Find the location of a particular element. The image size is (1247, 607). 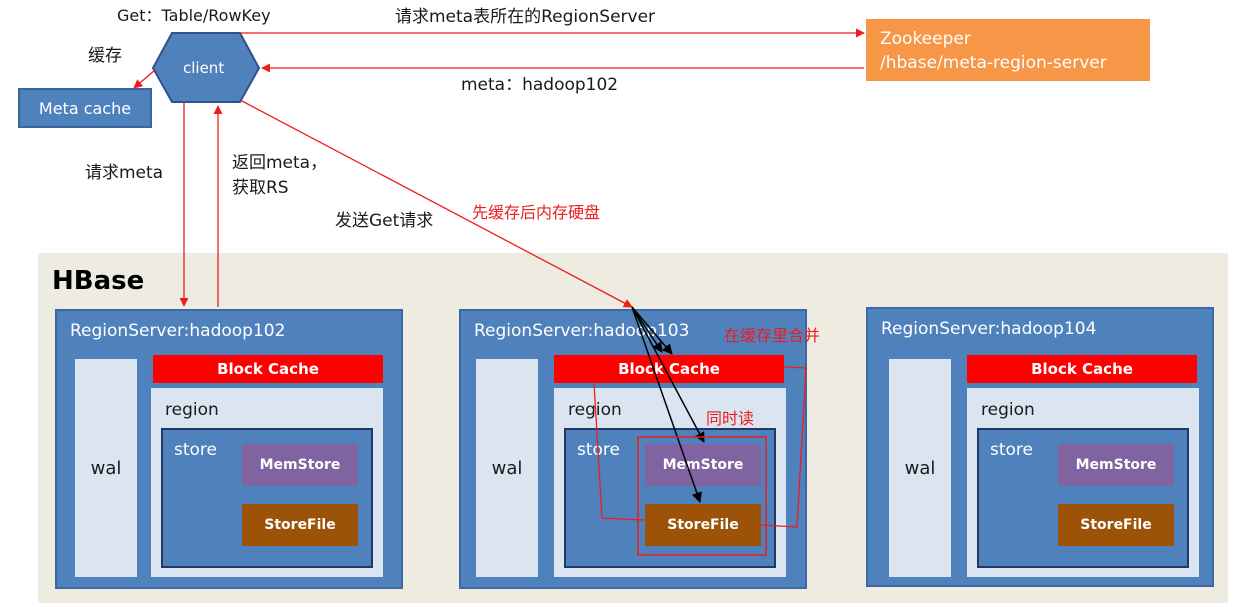

get-request-label: Get：Table/RowKey is located at coordinates (194, 15).